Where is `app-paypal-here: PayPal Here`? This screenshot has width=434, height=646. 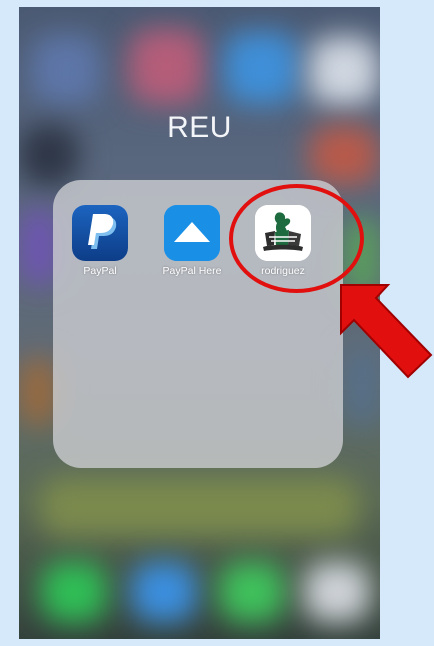 app-paypal-here: PayPal Here is located at coordinates (192, 241).